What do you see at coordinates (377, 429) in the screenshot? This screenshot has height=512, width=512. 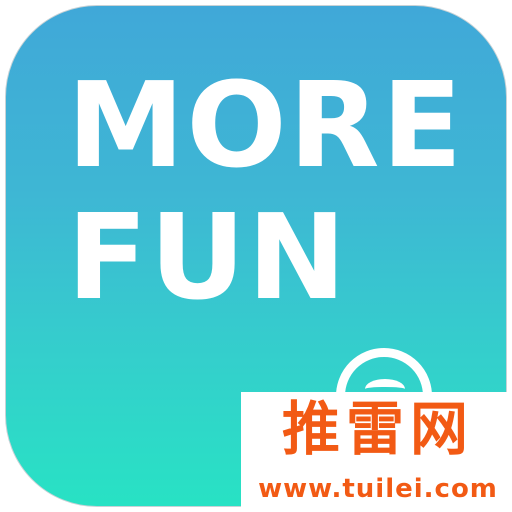 I see `watermark-title: 推雷网` at bounding box center [377, 429].